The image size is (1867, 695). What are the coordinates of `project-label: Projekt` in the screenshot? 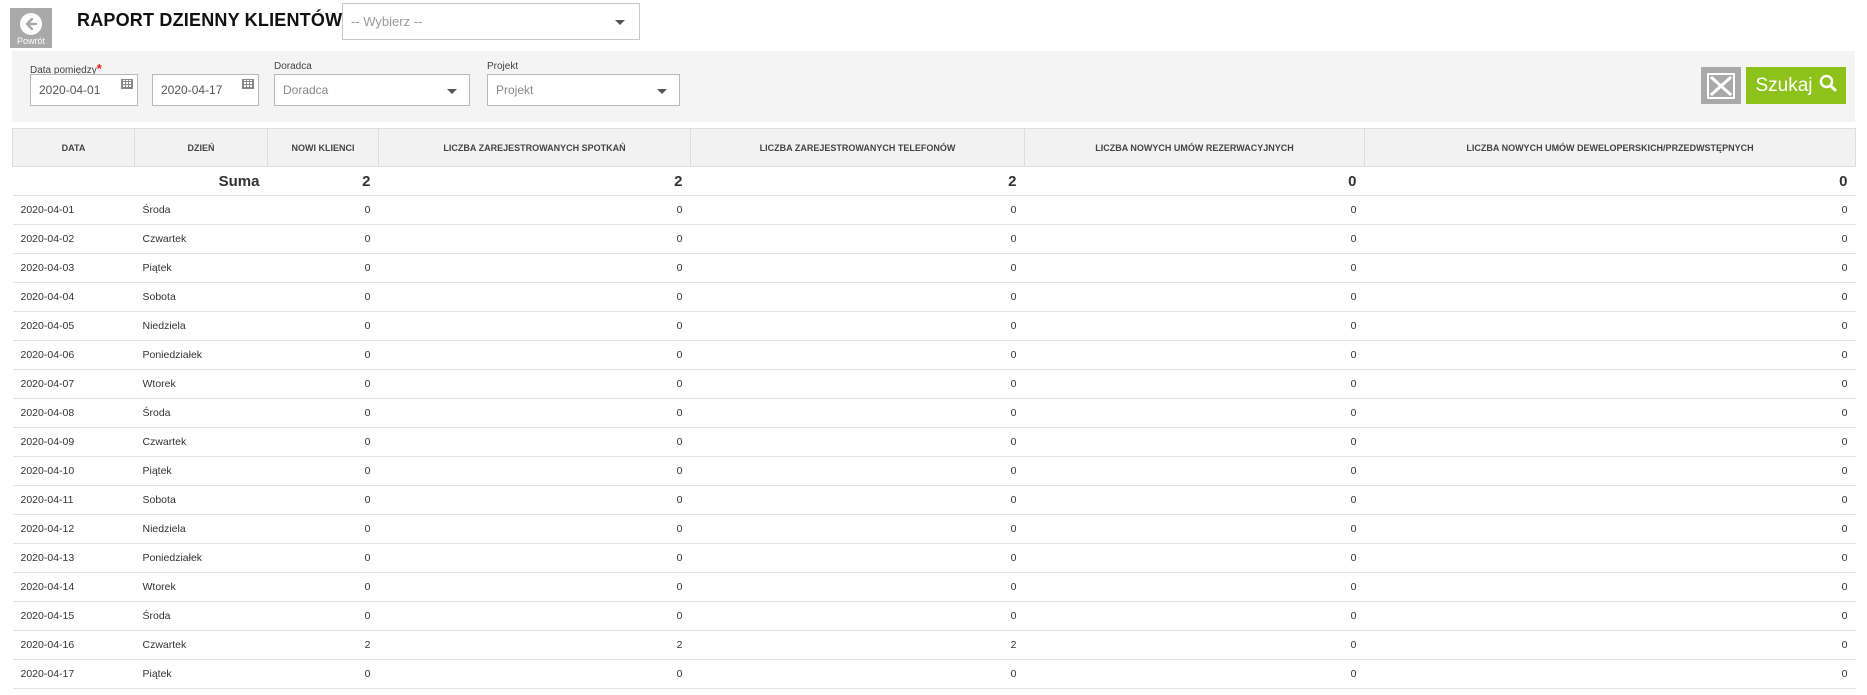 It's located at (503, 66).